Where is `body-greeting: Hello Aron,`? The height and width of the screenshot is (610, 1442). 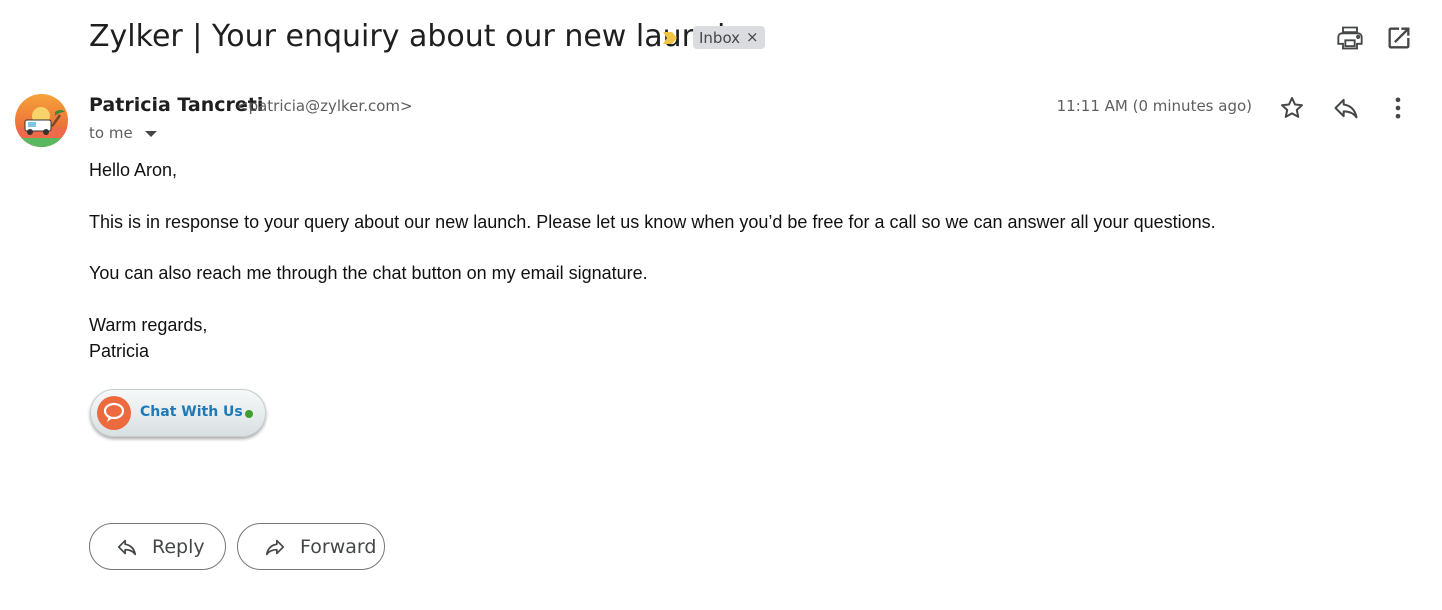 body-greeting: Hello Aron, is located at coordinates (133, 170).